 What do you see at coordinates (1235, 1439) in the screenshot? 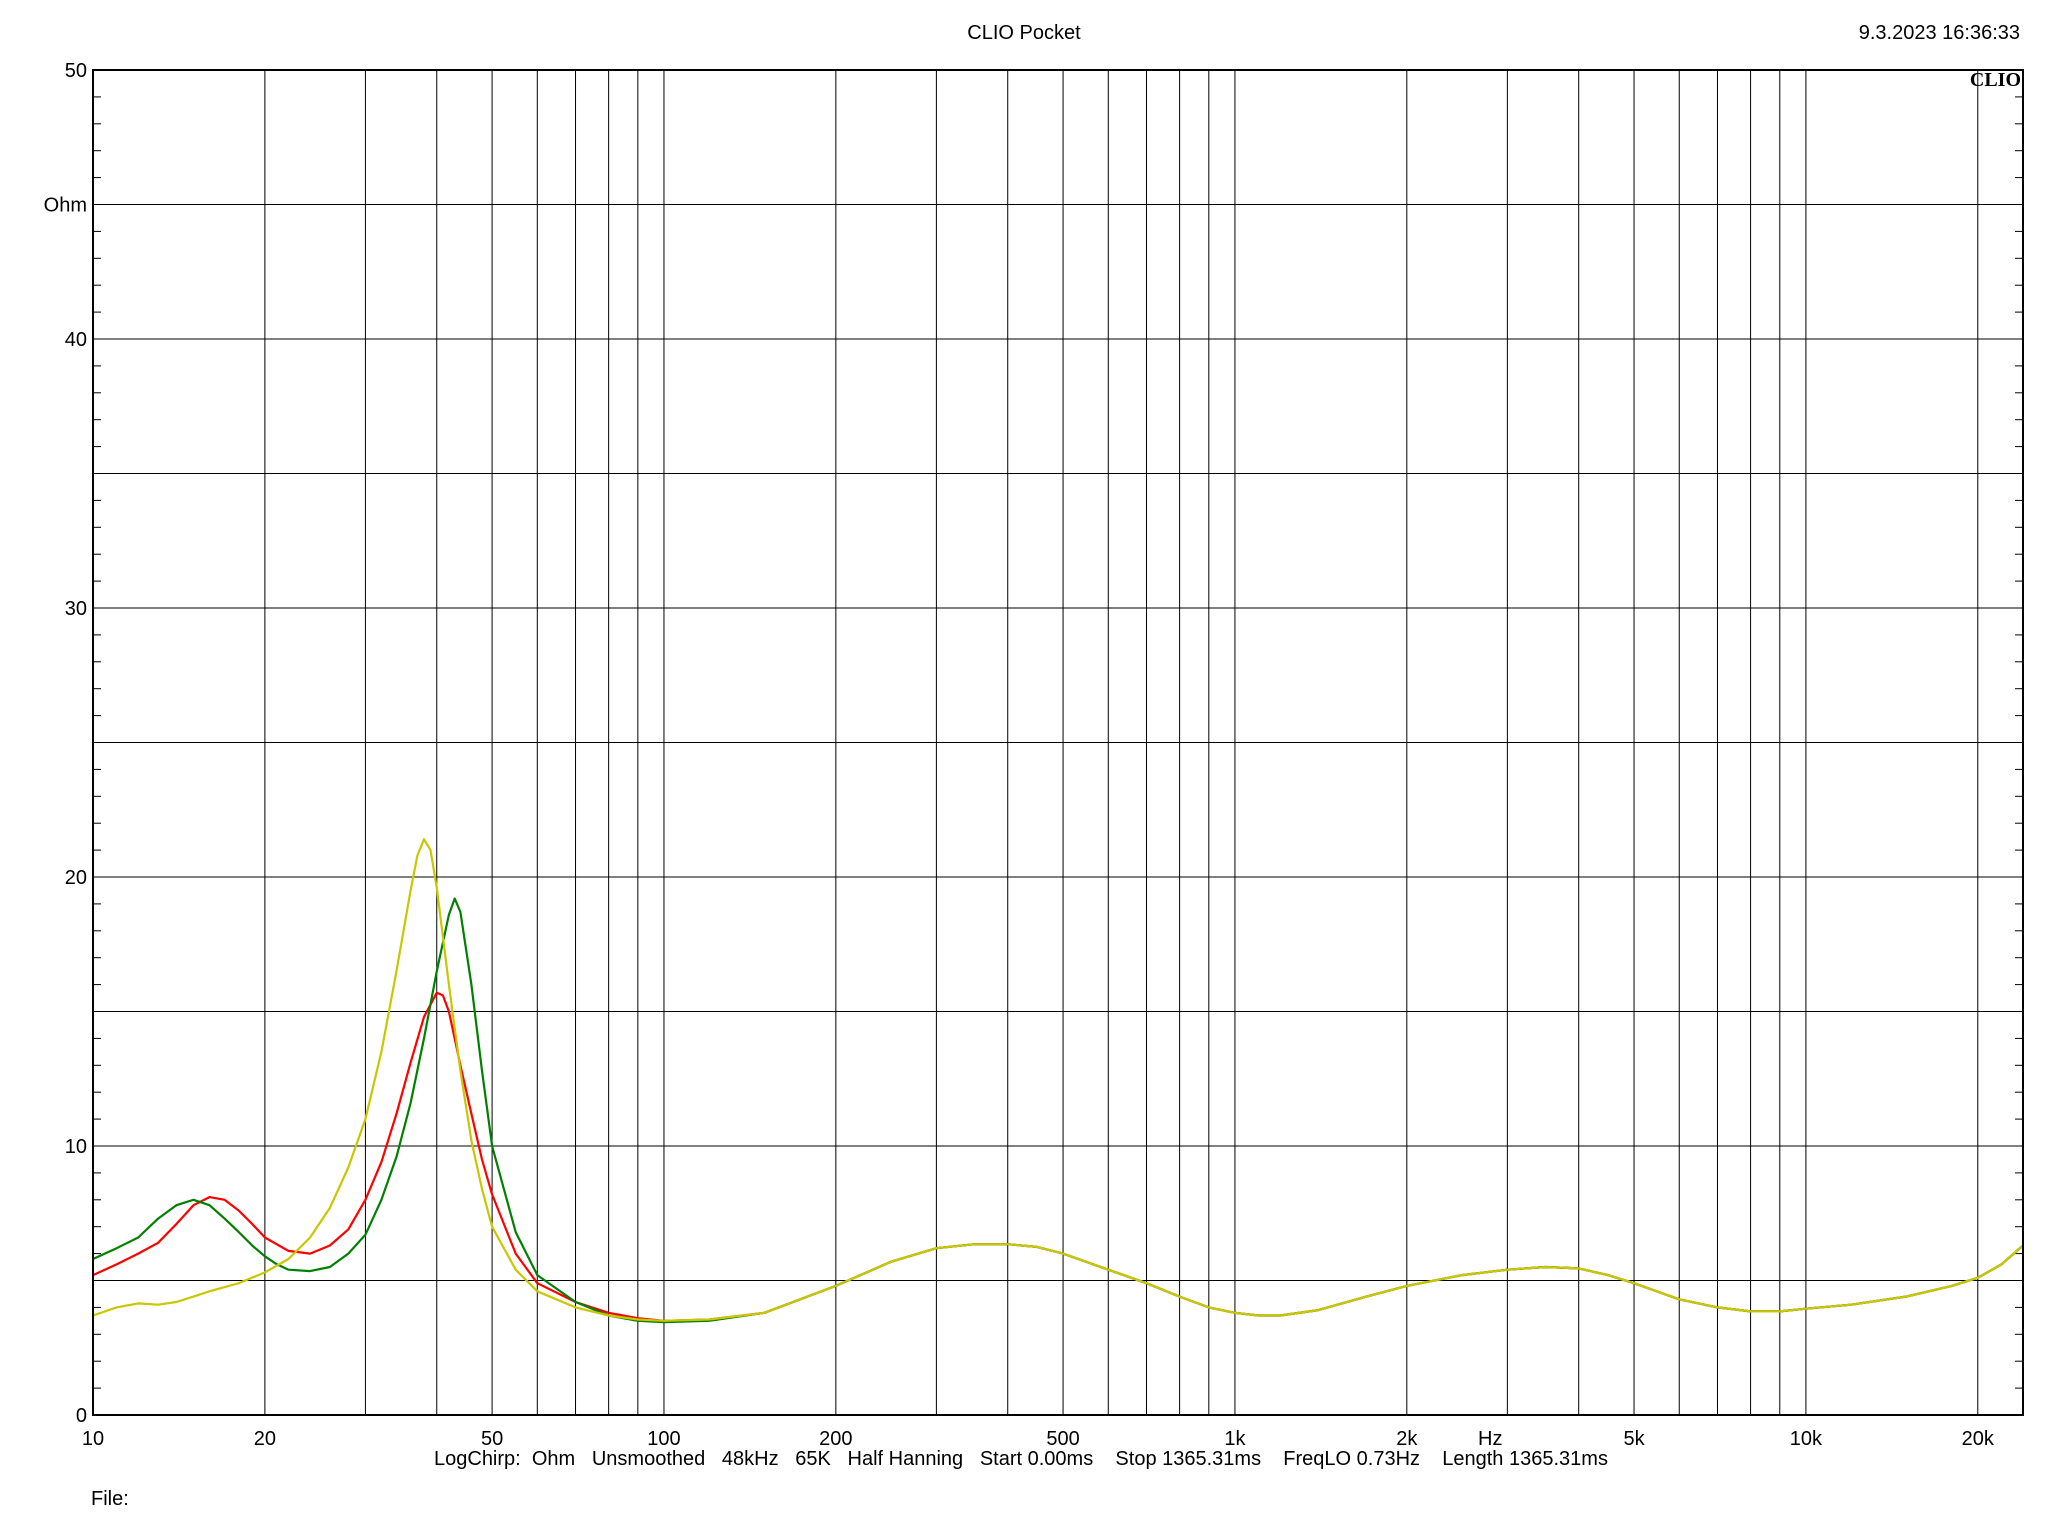
I see `x-tick-label: 1k` at bounding box center [1235, 1439].